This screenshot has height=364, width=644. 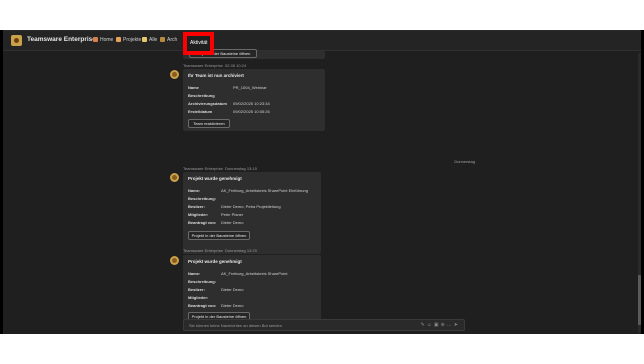 What do you see at coordinates (254, 273) in the screenshot?
I see `row-value: AK_Freiburg_Arbeitskreis SharePoint` at bounding box center [254, 273].